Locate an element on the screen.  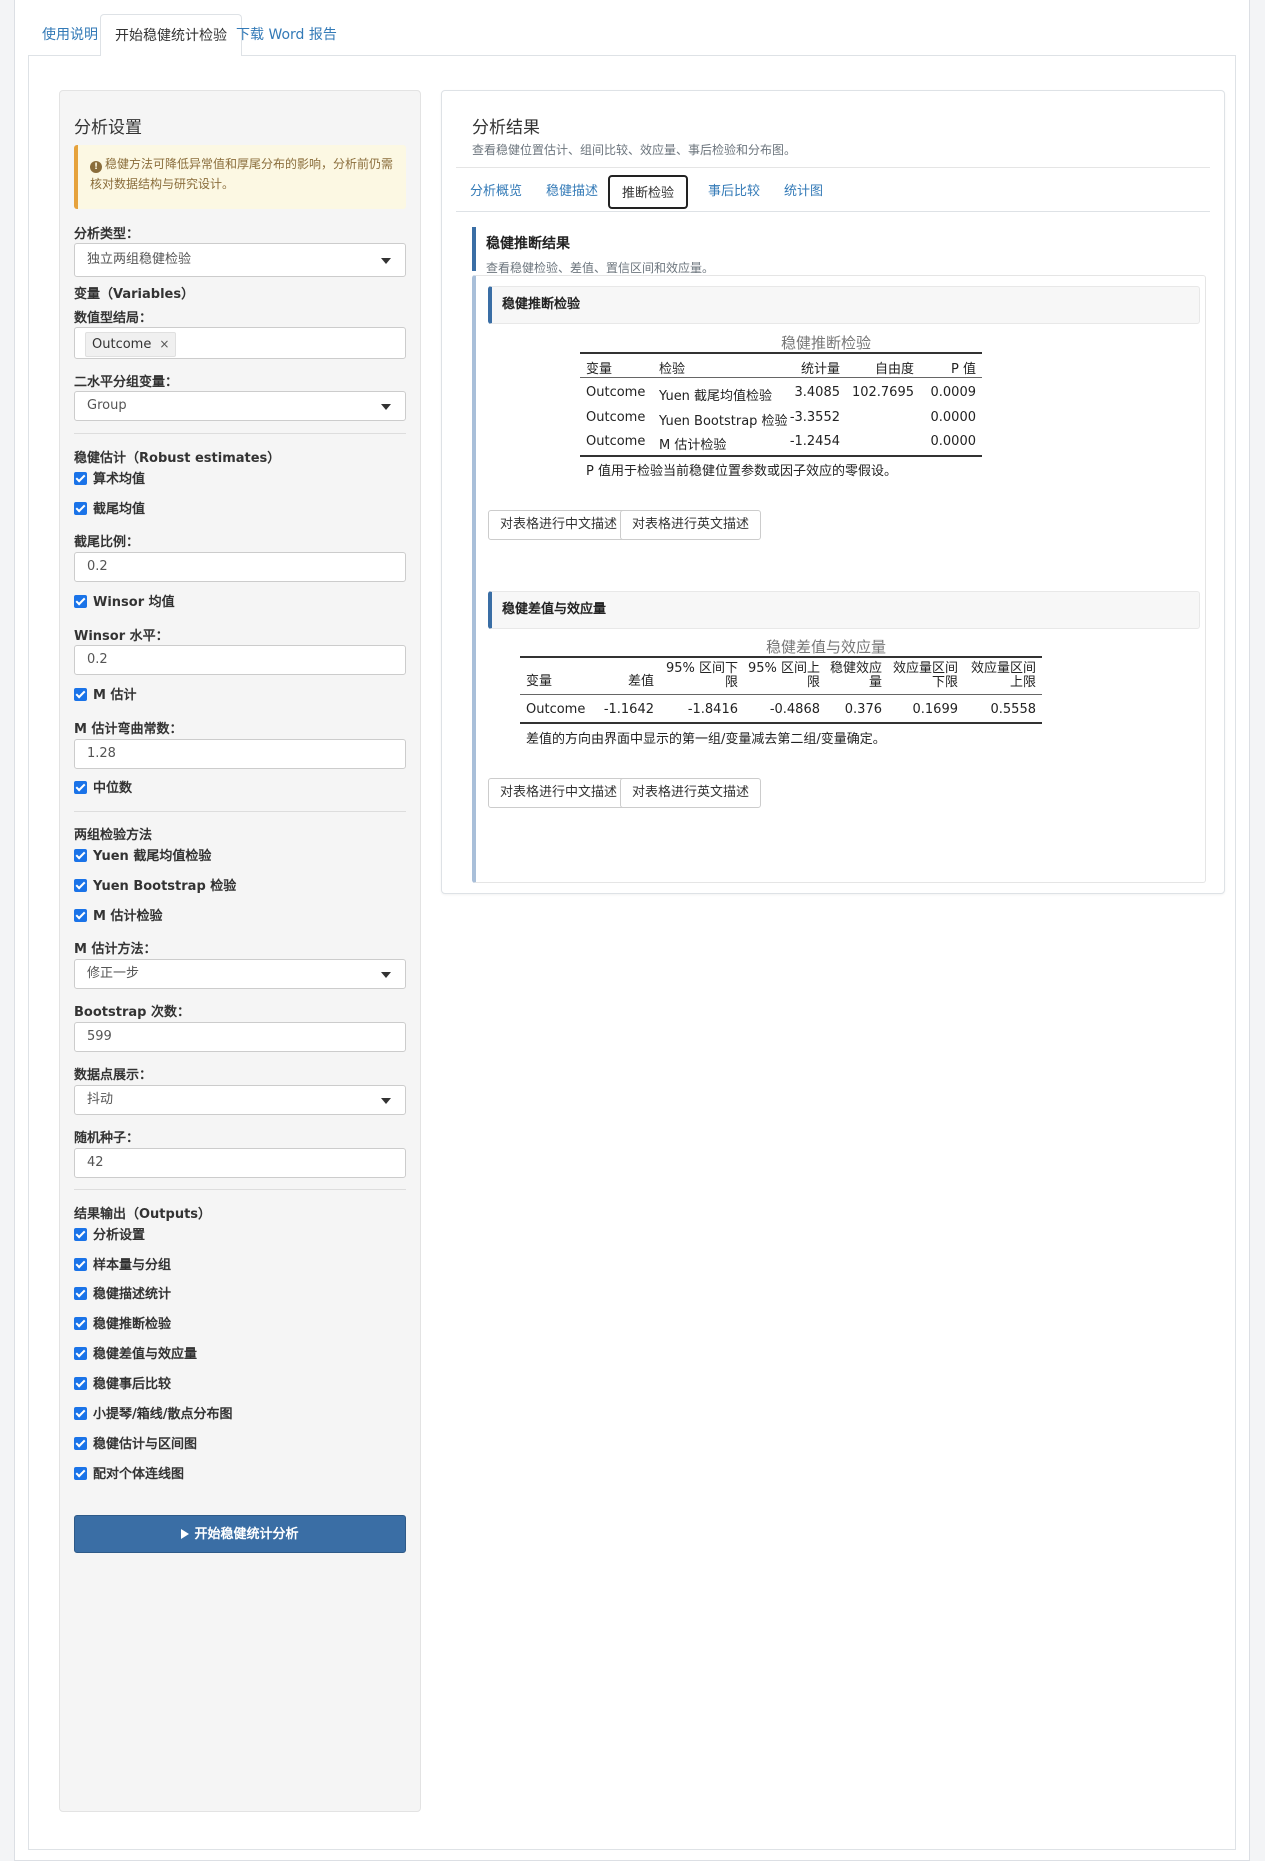
checkbox-output-posthoc: 稳健事后比较 is located at coordinates (122, 1385).